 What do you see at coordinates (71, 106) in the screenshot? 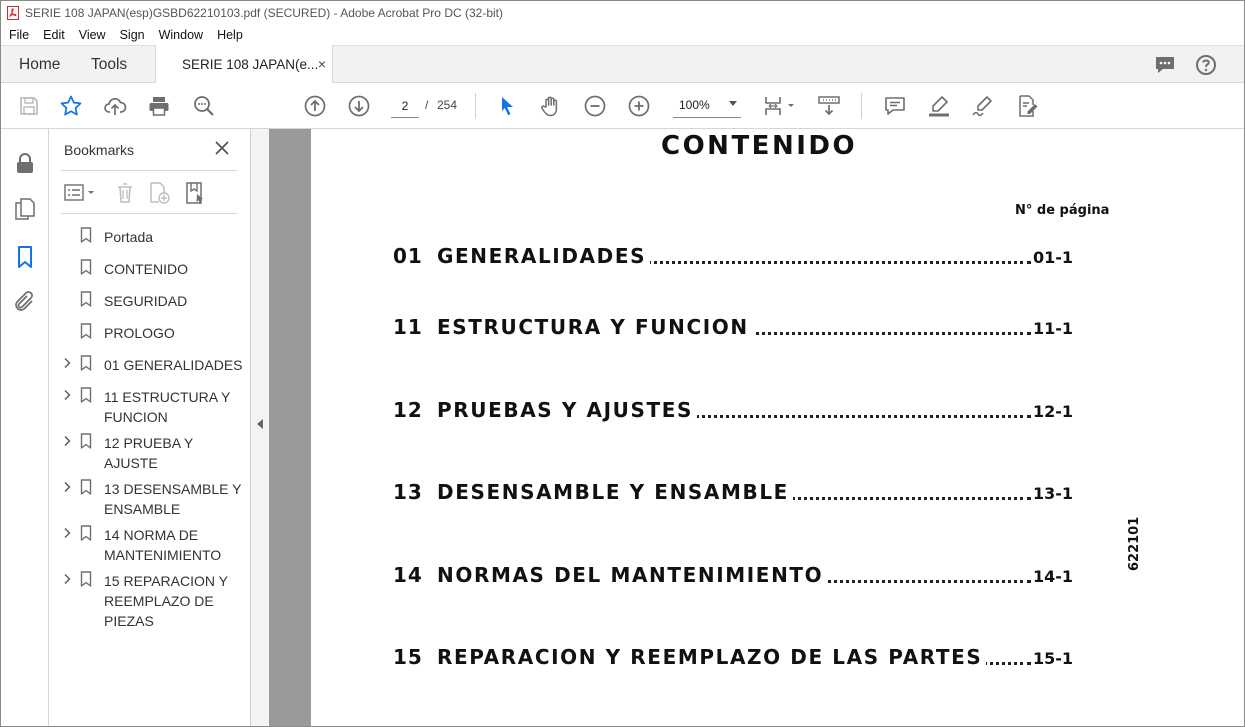
I see `star-icon` at bounding box center [71, 106].